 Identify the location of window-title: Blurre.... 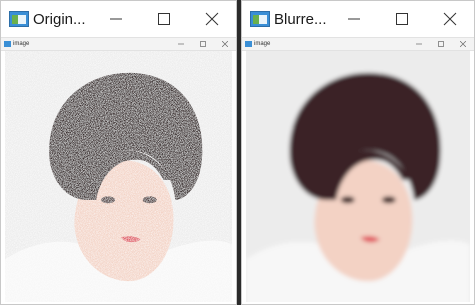
(300, 19).